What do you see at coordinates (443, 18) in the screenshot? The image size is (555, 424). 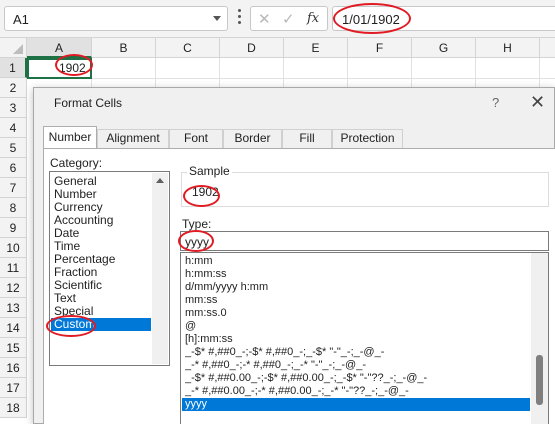 I see `formula-input: 1/01/1902` at bounding box center [443, 18].